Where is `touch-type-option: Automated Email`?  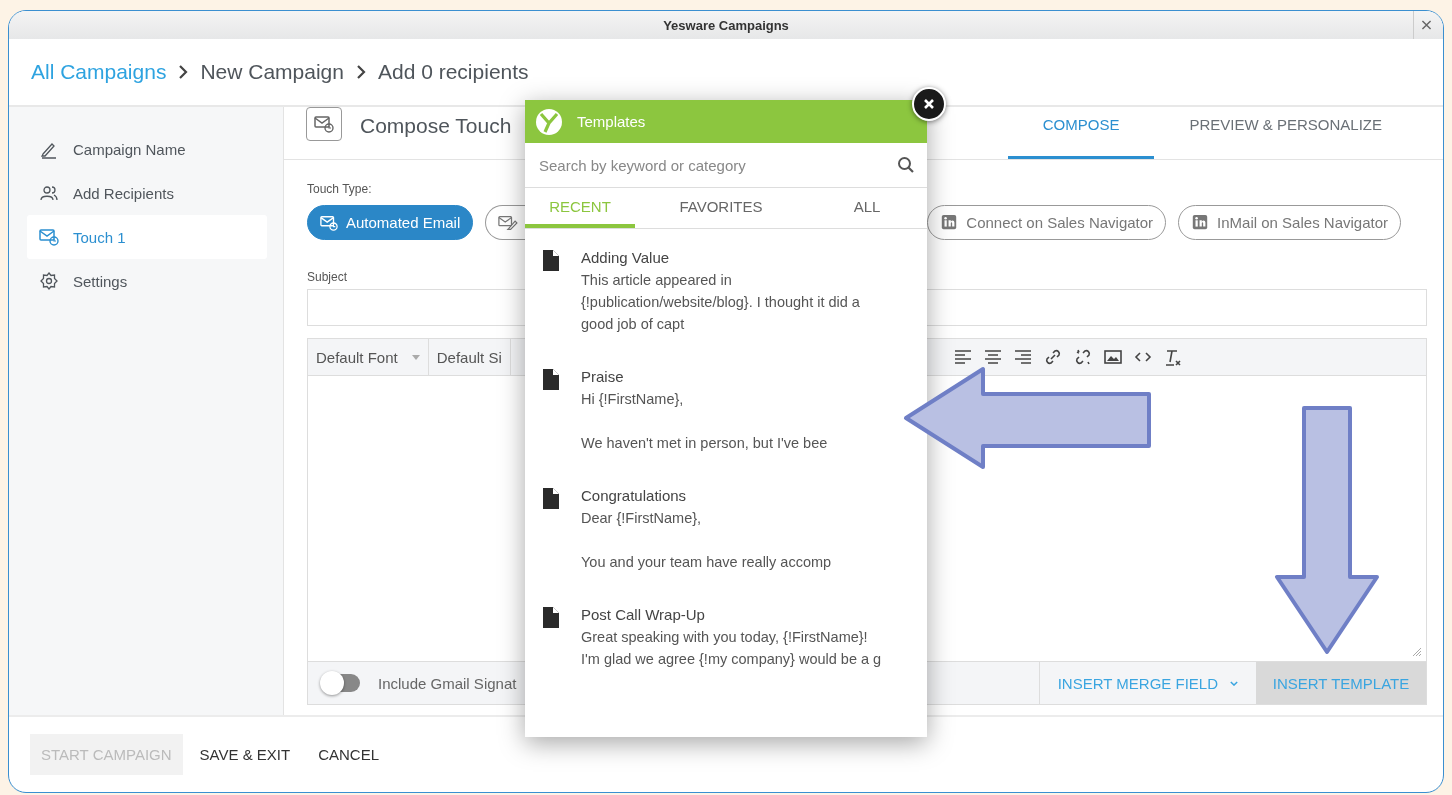 touch-type-option: Automated Email is located at coordinates (390, 222).